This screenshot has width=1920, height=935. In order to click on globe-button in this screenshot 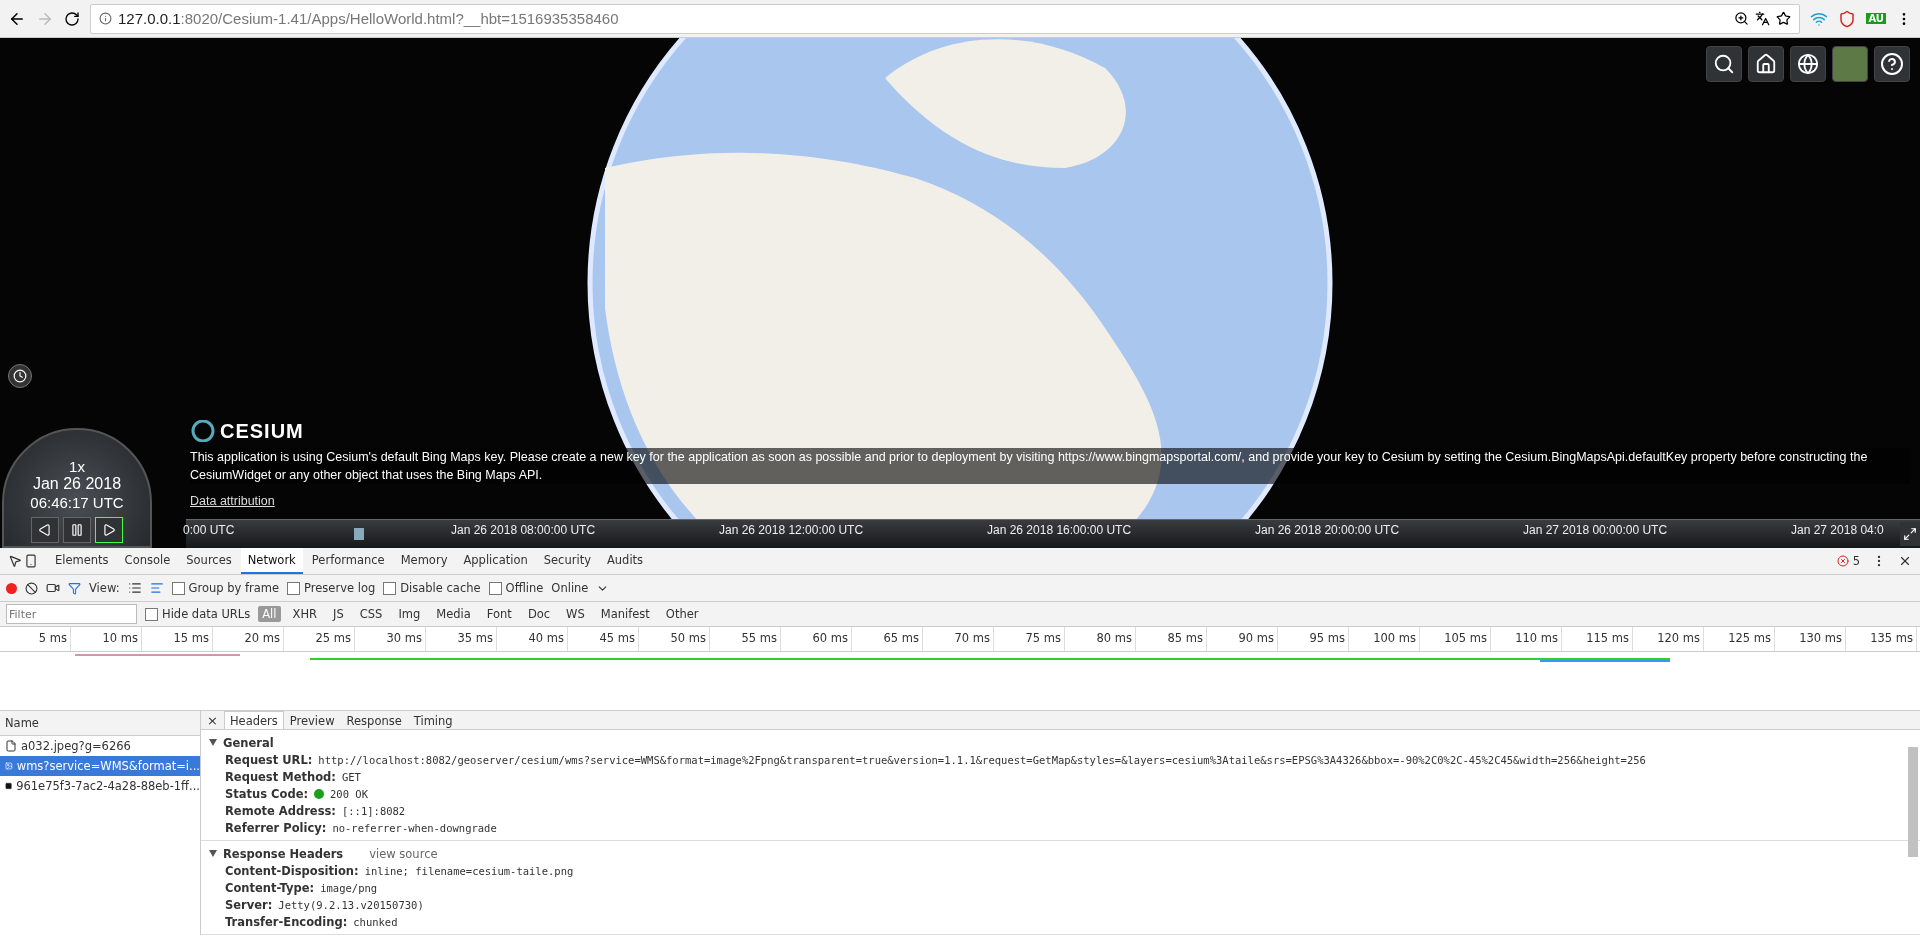, I will do `click(1808, 64)`.